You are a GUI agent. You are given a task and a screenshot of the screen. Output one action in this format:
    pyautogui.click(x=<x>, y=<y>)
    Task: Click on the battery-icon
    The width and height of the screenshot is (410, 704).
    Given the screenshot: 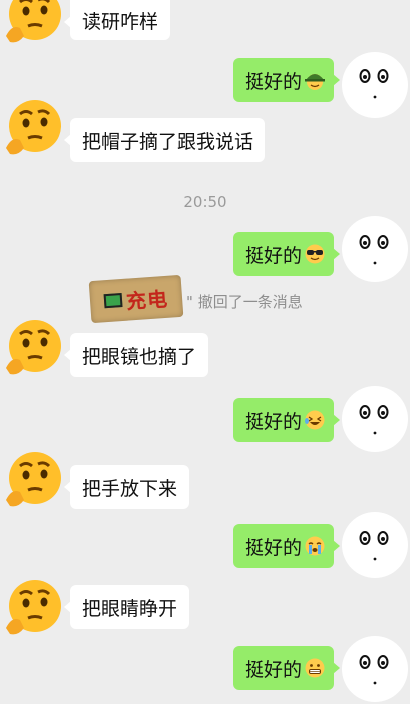 What is the action you would take?
    pyautogui.click(x=113, y=300)
    